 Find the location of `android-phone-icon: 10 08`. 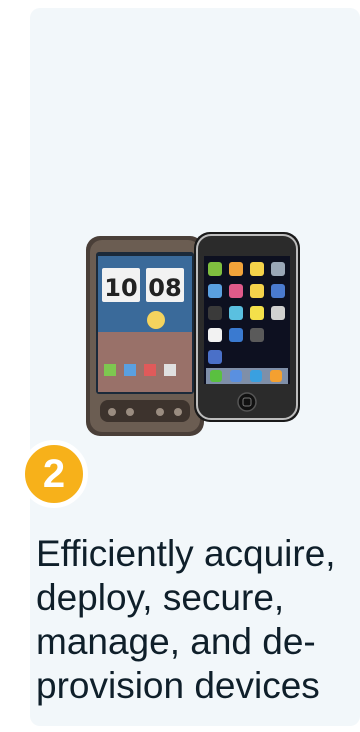

android-phone-icon: 10 08 is located at coordinates (145, 336).